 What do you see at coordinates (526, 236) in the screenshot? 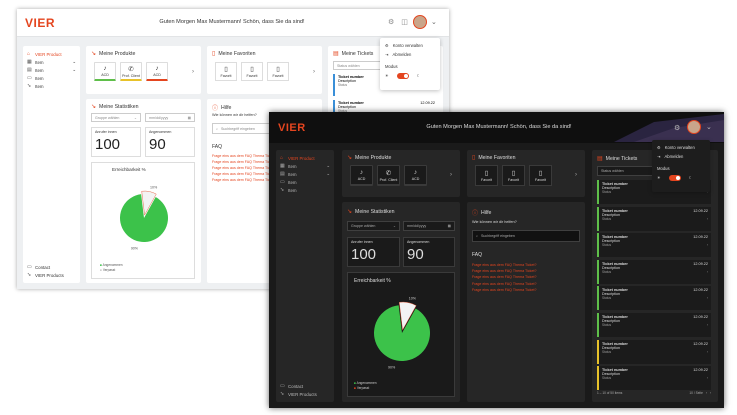
I see `help-search-input: ⌕ Suchbegriff eingeben` at bounding box center [526, 236].